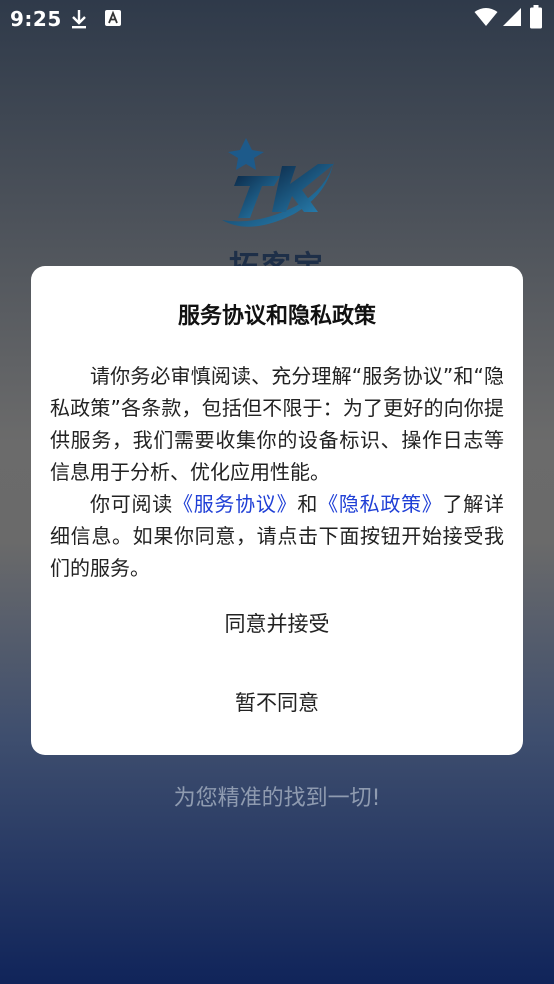 This screenshot has height=984, width=554. Describe the element at coordinates (486, 17) in the screenshot. I see `wifi-icon` at that location.